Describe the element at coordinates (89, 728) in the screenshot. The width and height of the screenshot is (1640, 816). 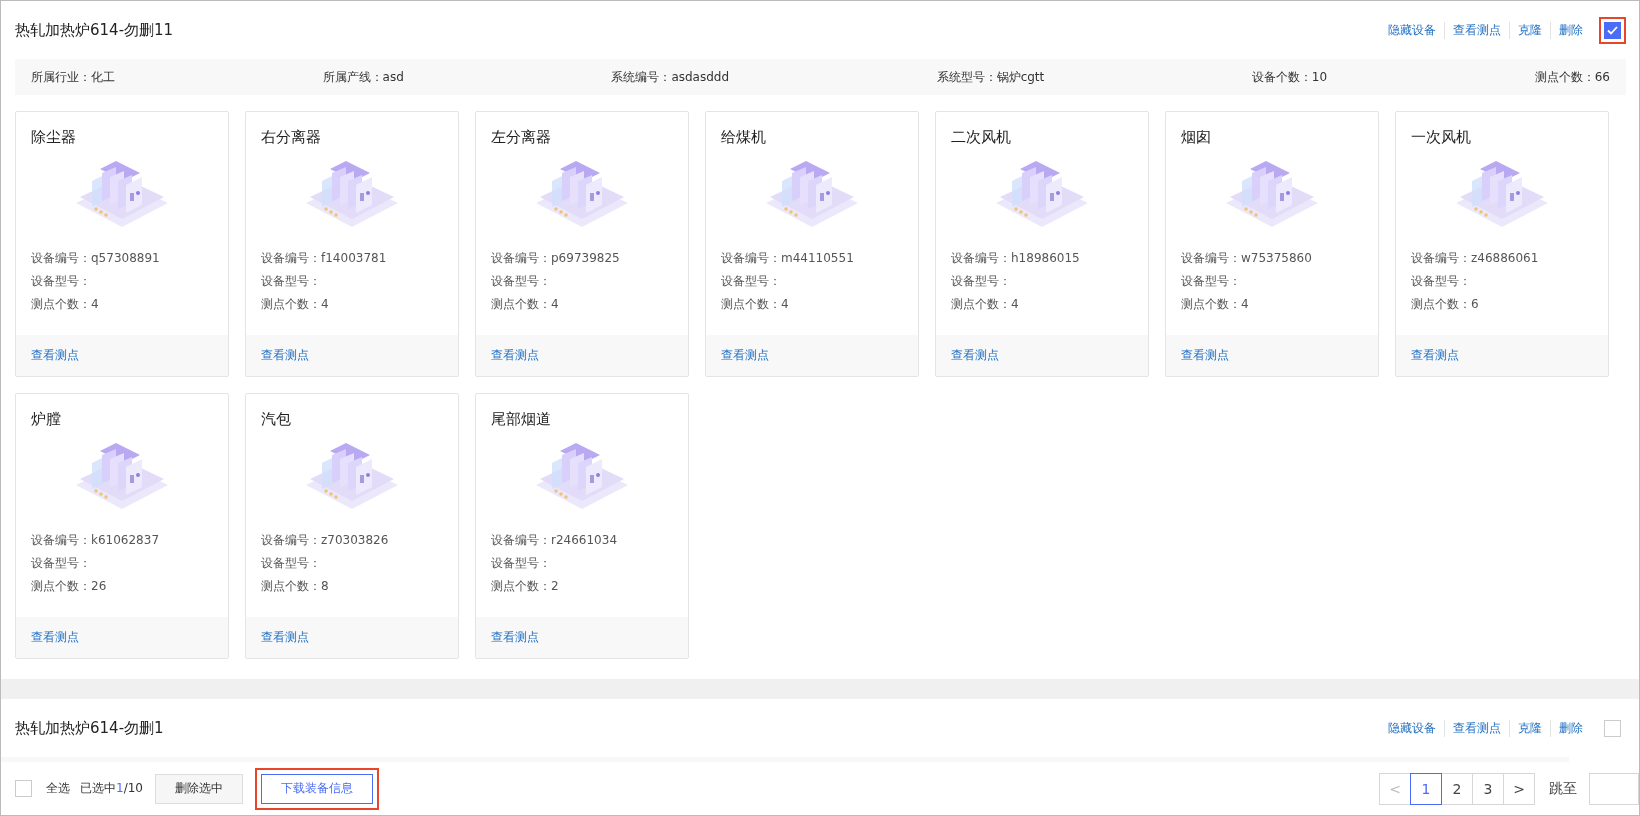
I see `section-title: 热轧加热炉614-勿删1` at that location.